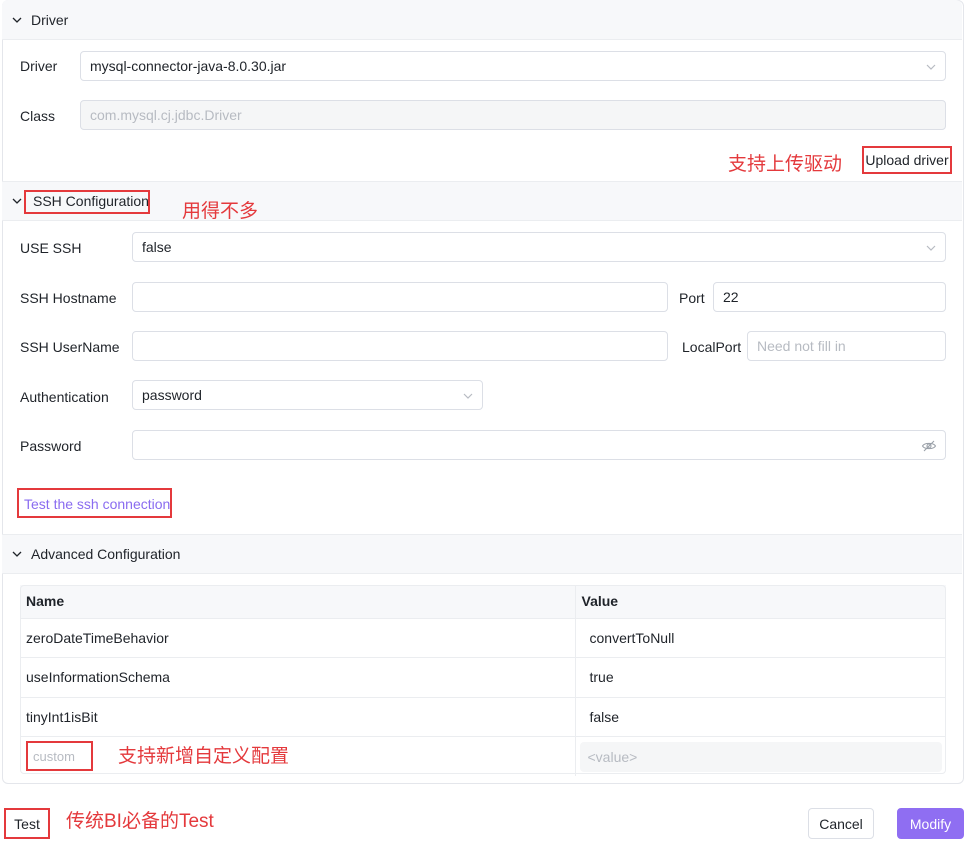 This screenshot has height=865, width=964. I want to click on column-header-value: Value, so click(760, 602).